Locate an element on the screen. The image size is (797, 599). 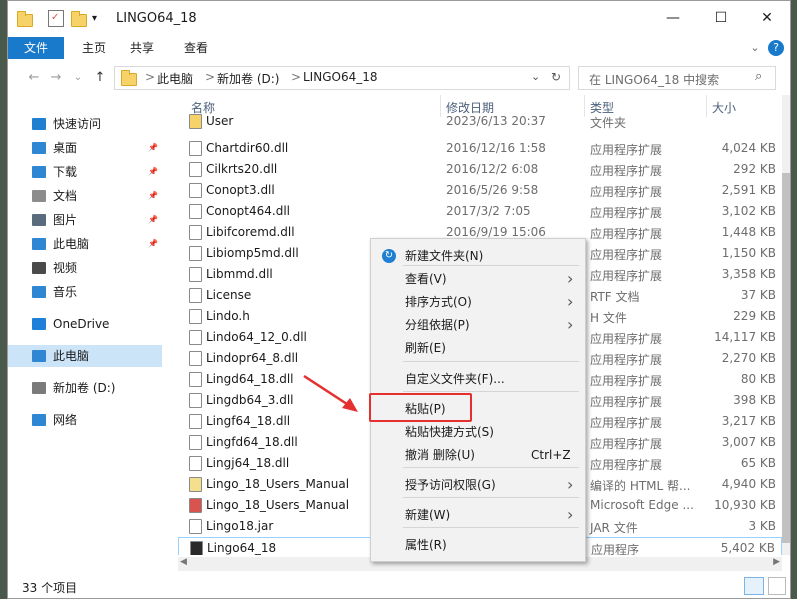
table-row: Cilkrts20.dll 2016/12/2 6:08 应用程序扩展 292 KB is located at coordinates (480, 169).